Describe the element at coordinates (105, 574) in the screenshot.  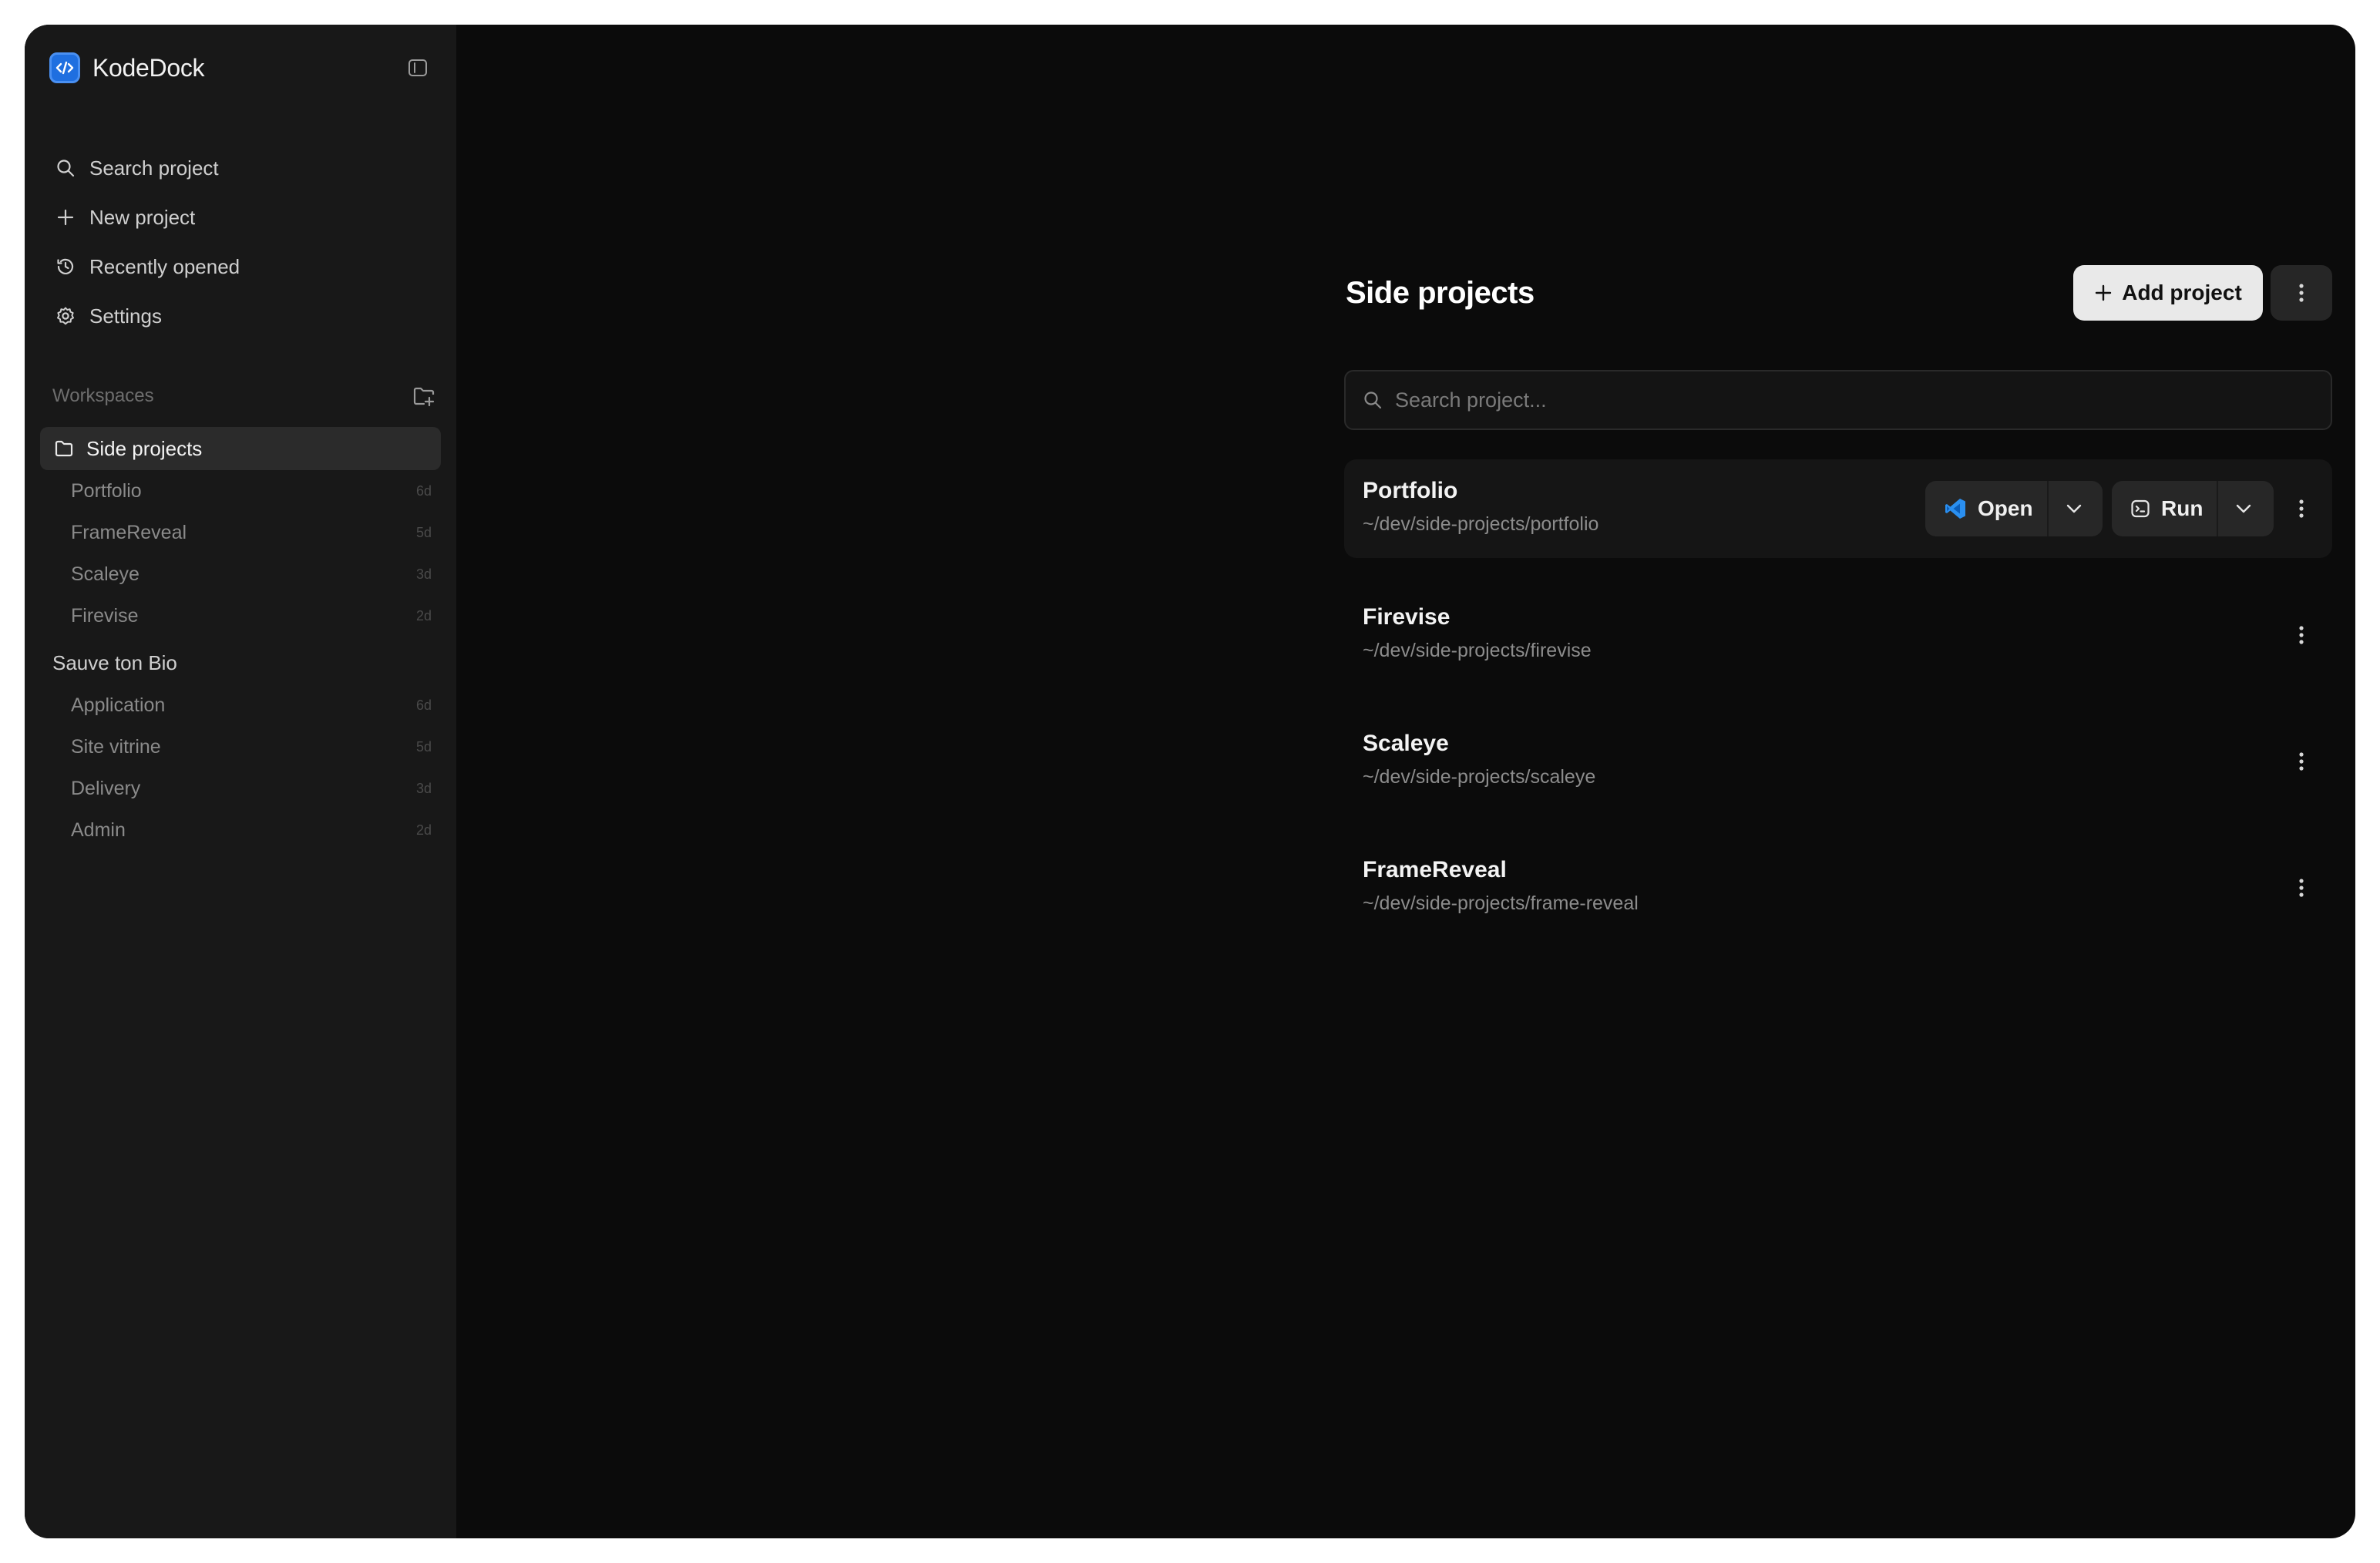
I see `project-label: Scaleye` at that location.